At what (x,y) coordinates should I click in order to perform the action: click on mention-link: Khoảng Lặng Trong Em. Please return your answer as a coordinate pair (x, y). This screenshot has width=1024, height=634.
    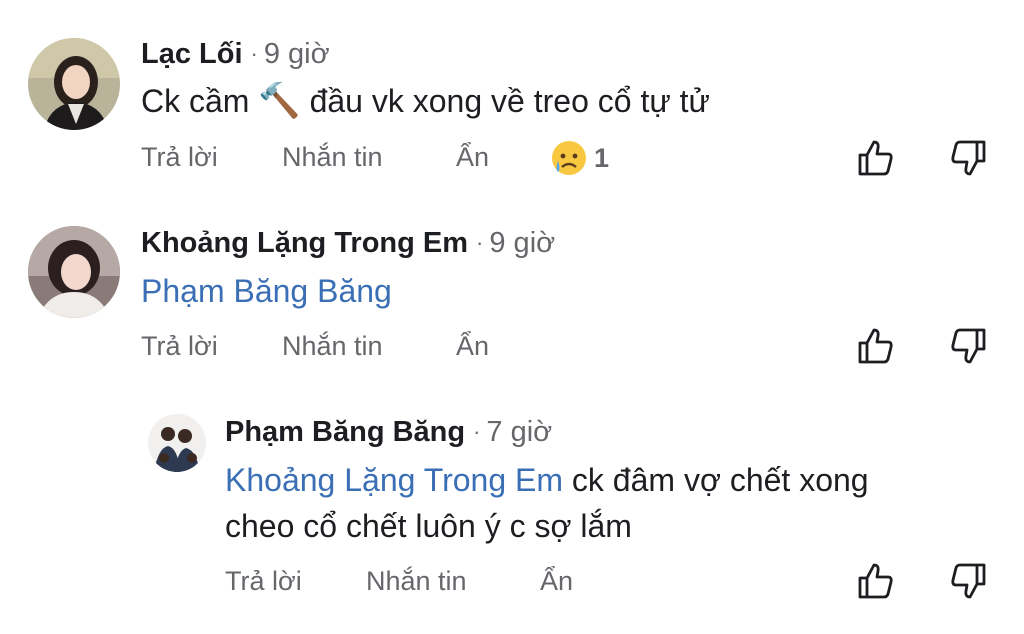
    Looking at the image, I should click on (394, 480).